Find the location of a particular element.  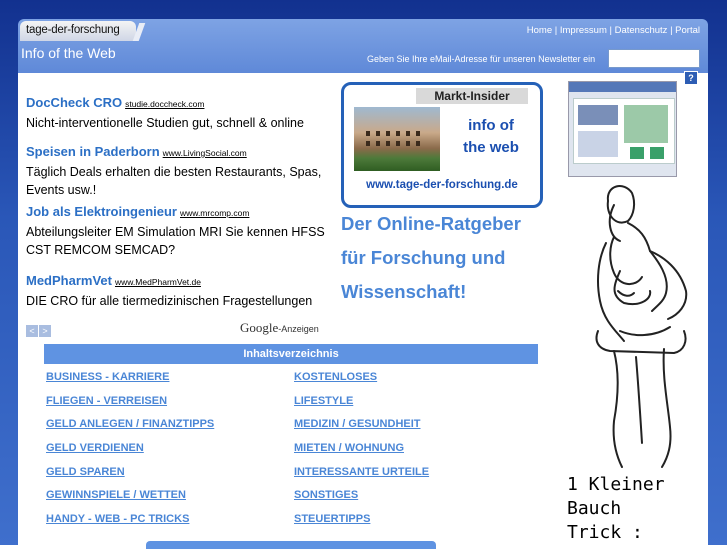

bauch-trick-ad: 1 Kleiner Bauch Trick : is located at coordinates (637, 509).